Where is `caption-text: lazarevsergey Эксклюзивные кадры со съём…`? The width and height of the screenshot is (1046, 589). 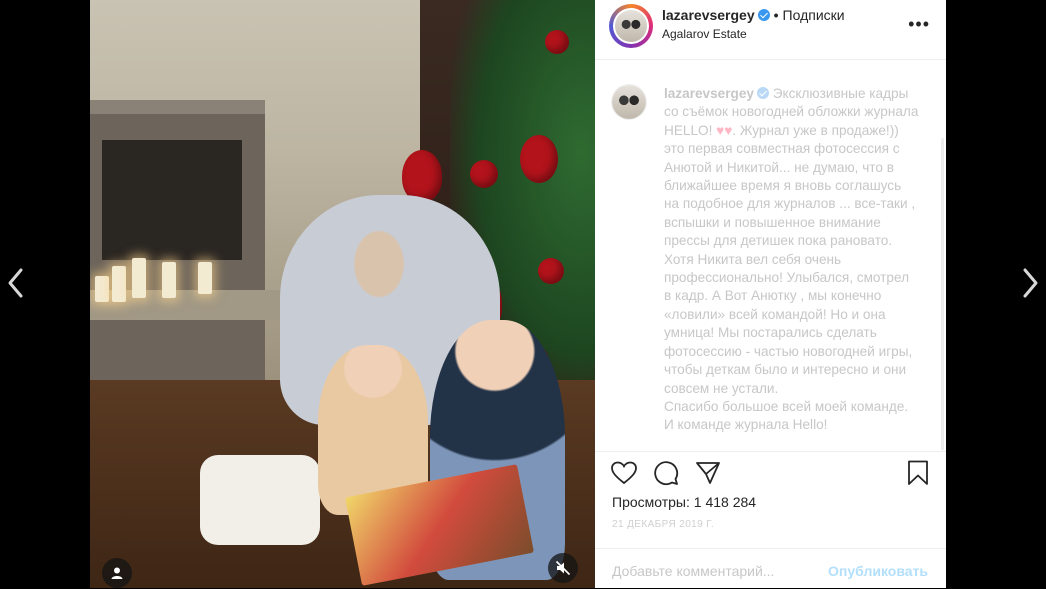
caption-text: lazarevsergey Эксклюзивные кадры со съём… is located at coordinates (791, 260).